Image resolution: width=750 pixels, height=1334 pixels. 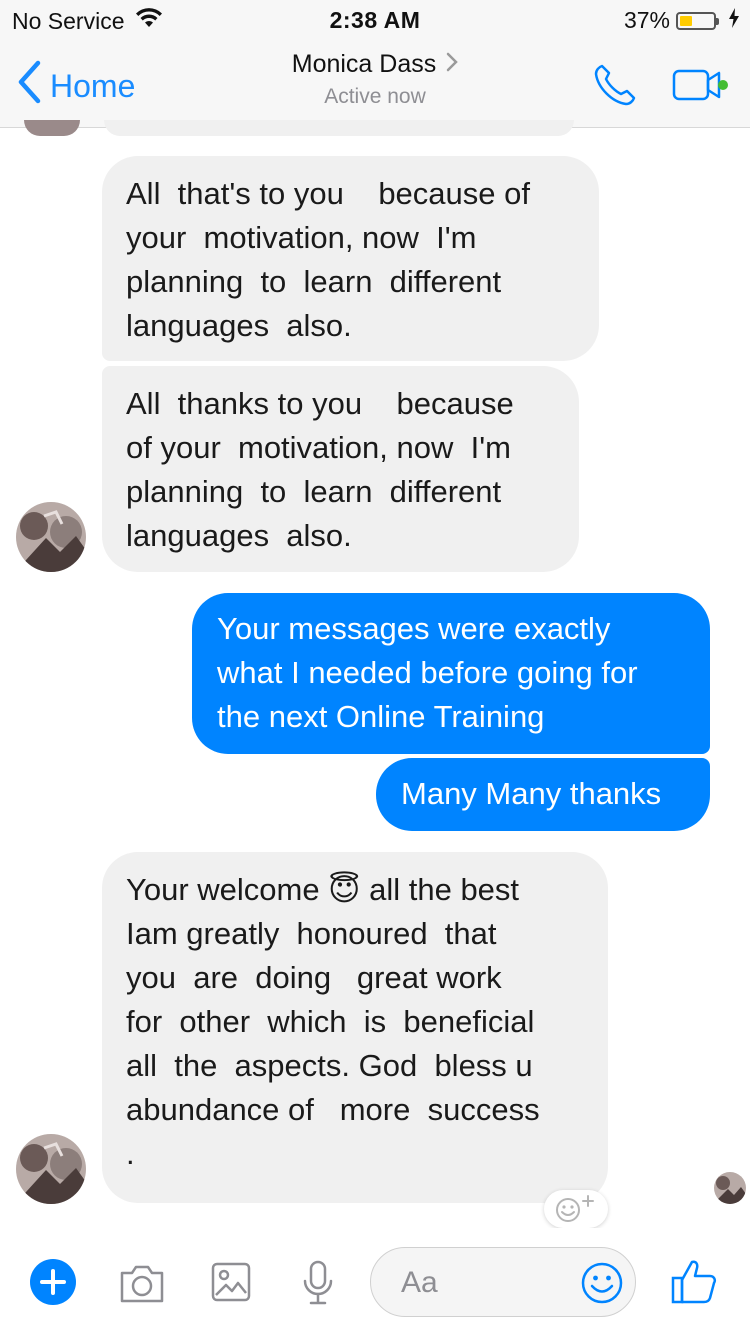 I want to click on call-actions, so click(x=660, y=87).